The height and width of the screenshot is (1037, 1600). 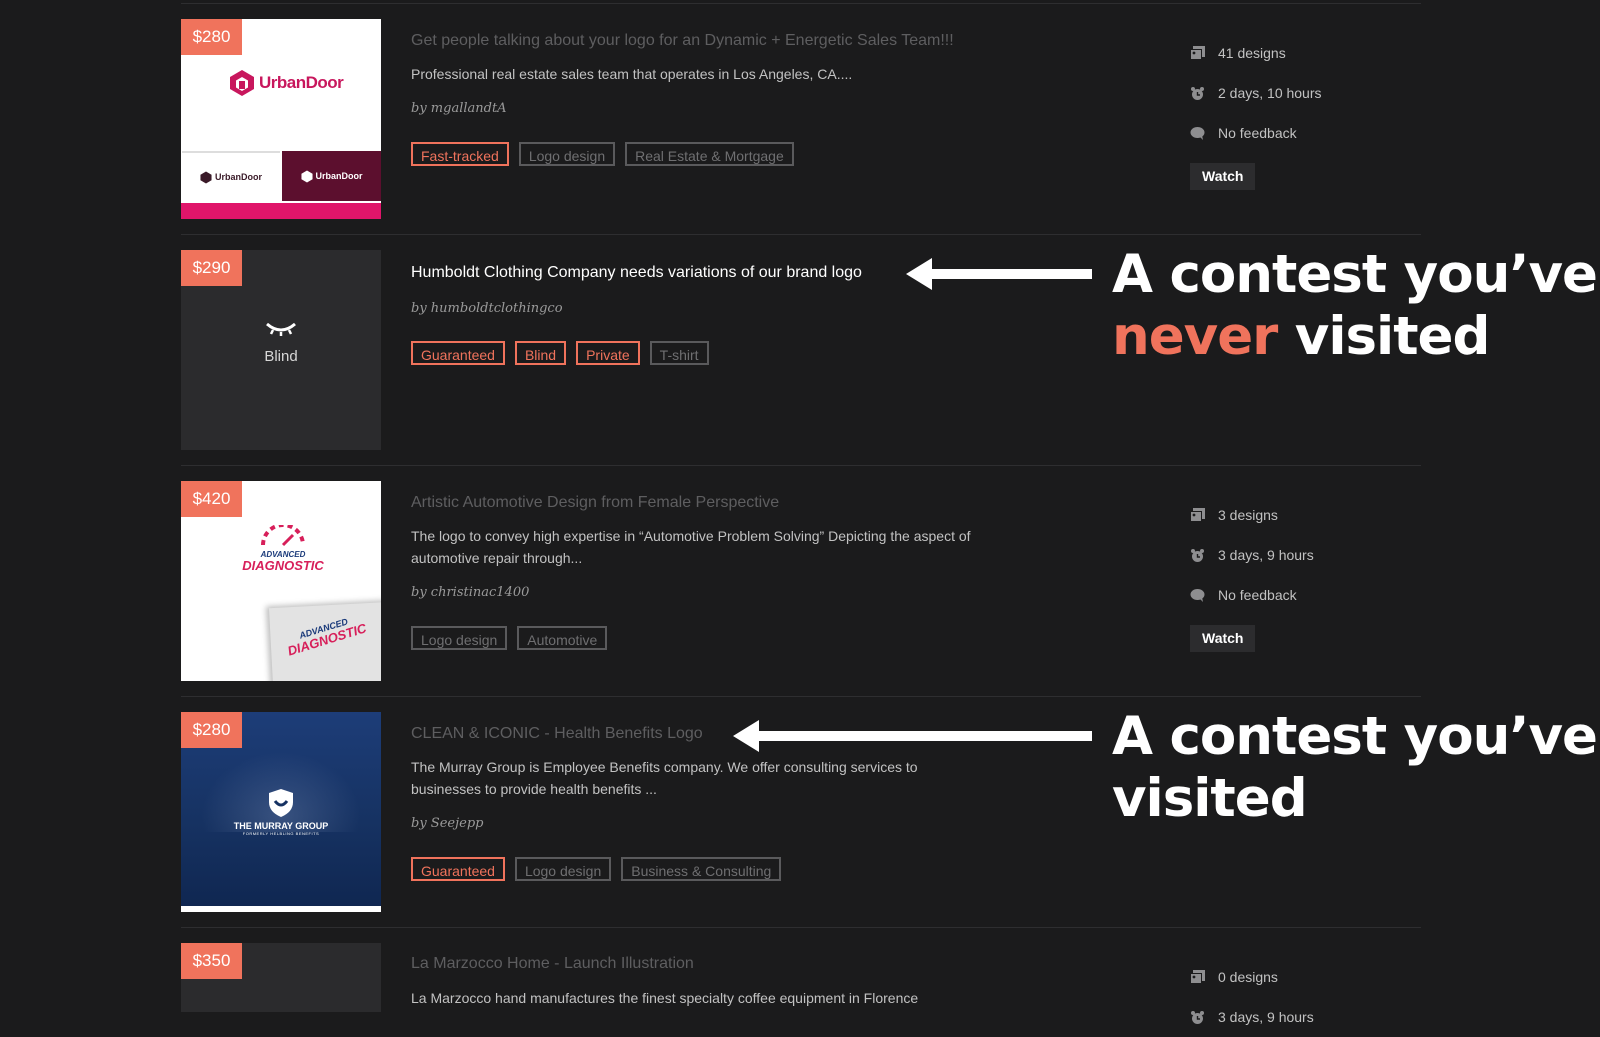 What do you see at coordinates (1290, 53) in the screenshot?
I see `designs-count: 41 designs` at bounding box center [1290, 53].